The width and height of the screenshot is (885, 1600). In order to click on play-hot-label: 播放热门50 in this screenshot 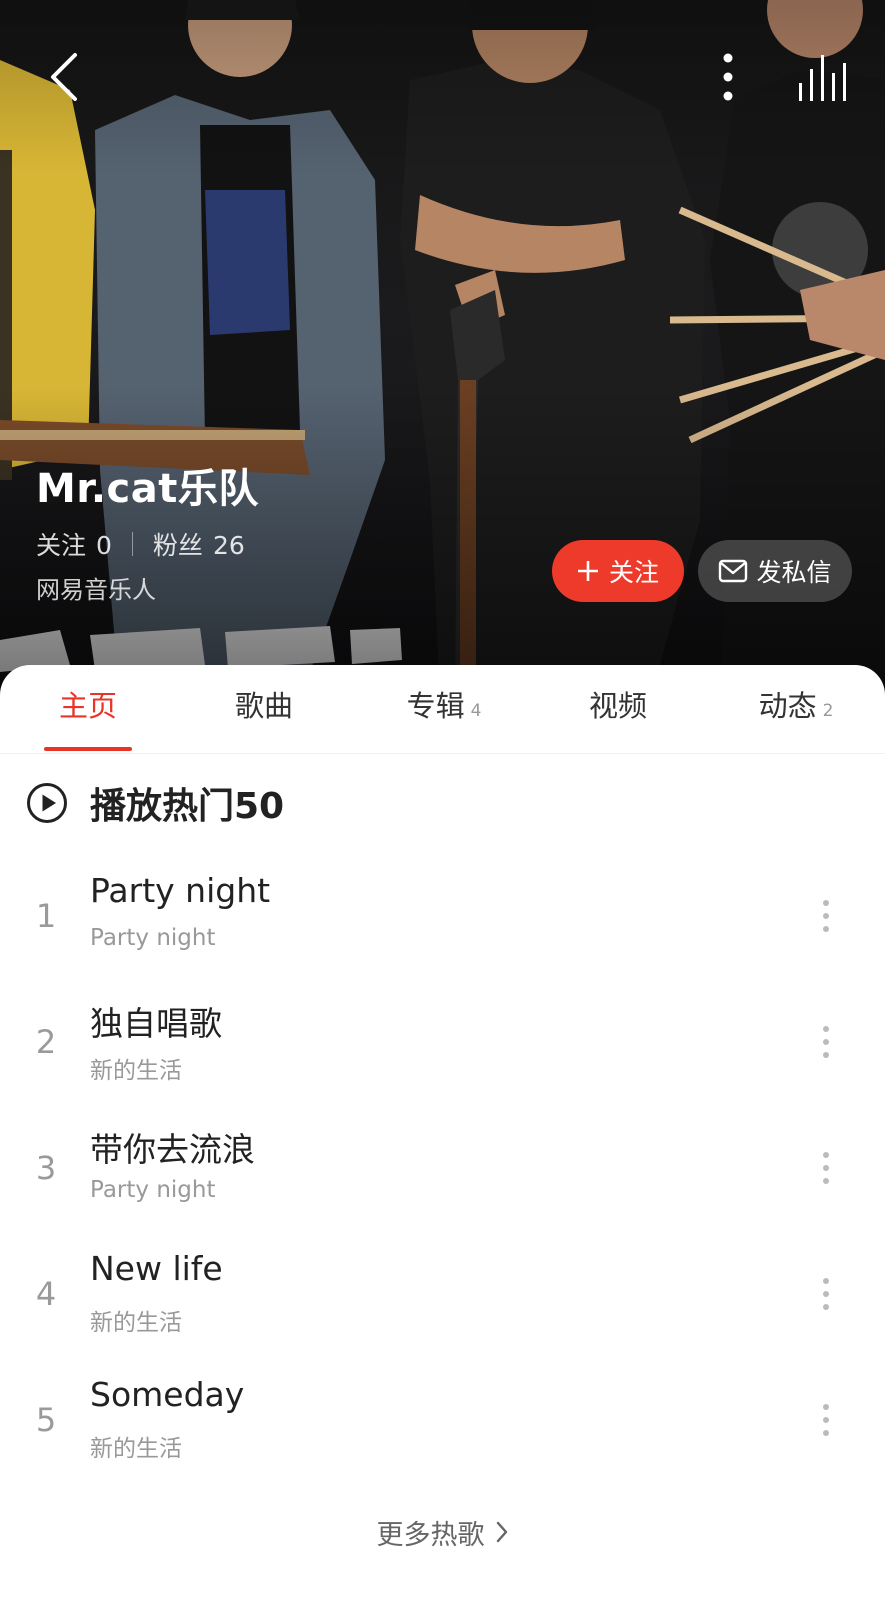, I will do `click(187, 806)`.